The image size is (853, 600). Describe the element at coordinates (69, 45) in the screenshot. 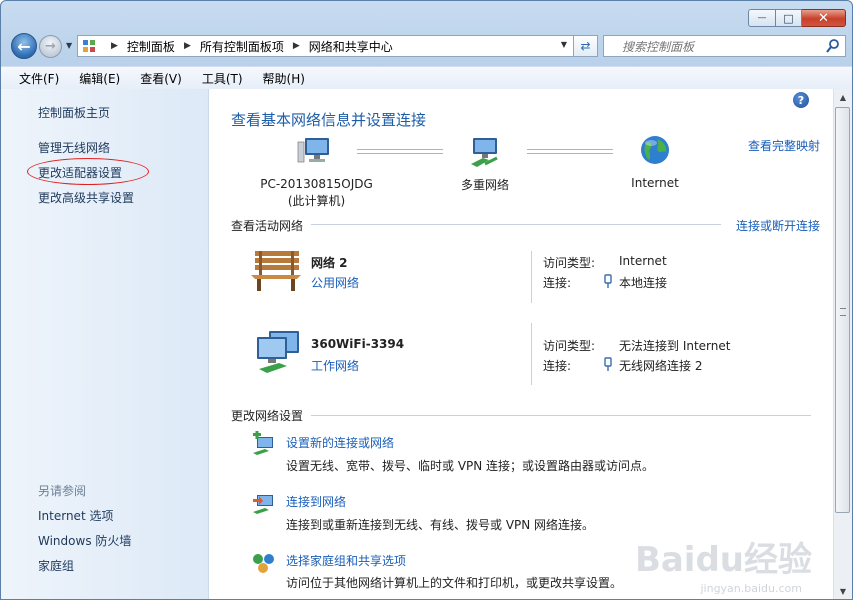

I see `recent-pages-dropdown: ▼` at that location.